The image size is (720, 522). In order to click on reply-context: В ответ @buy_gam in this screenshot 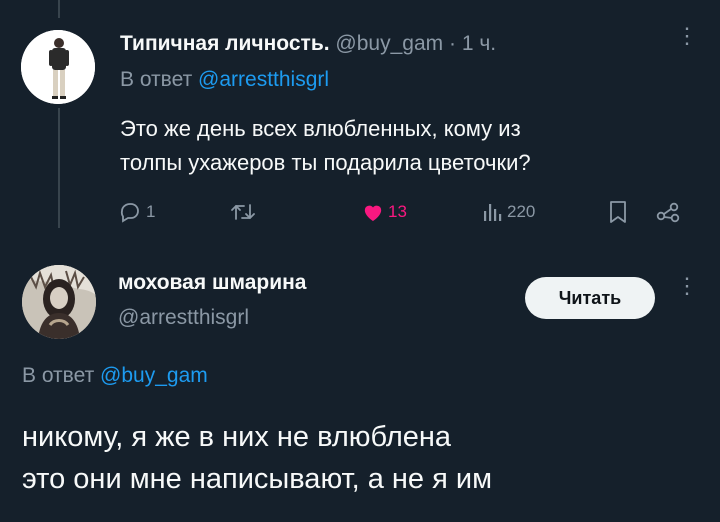, I will do `click(115, 376)`.